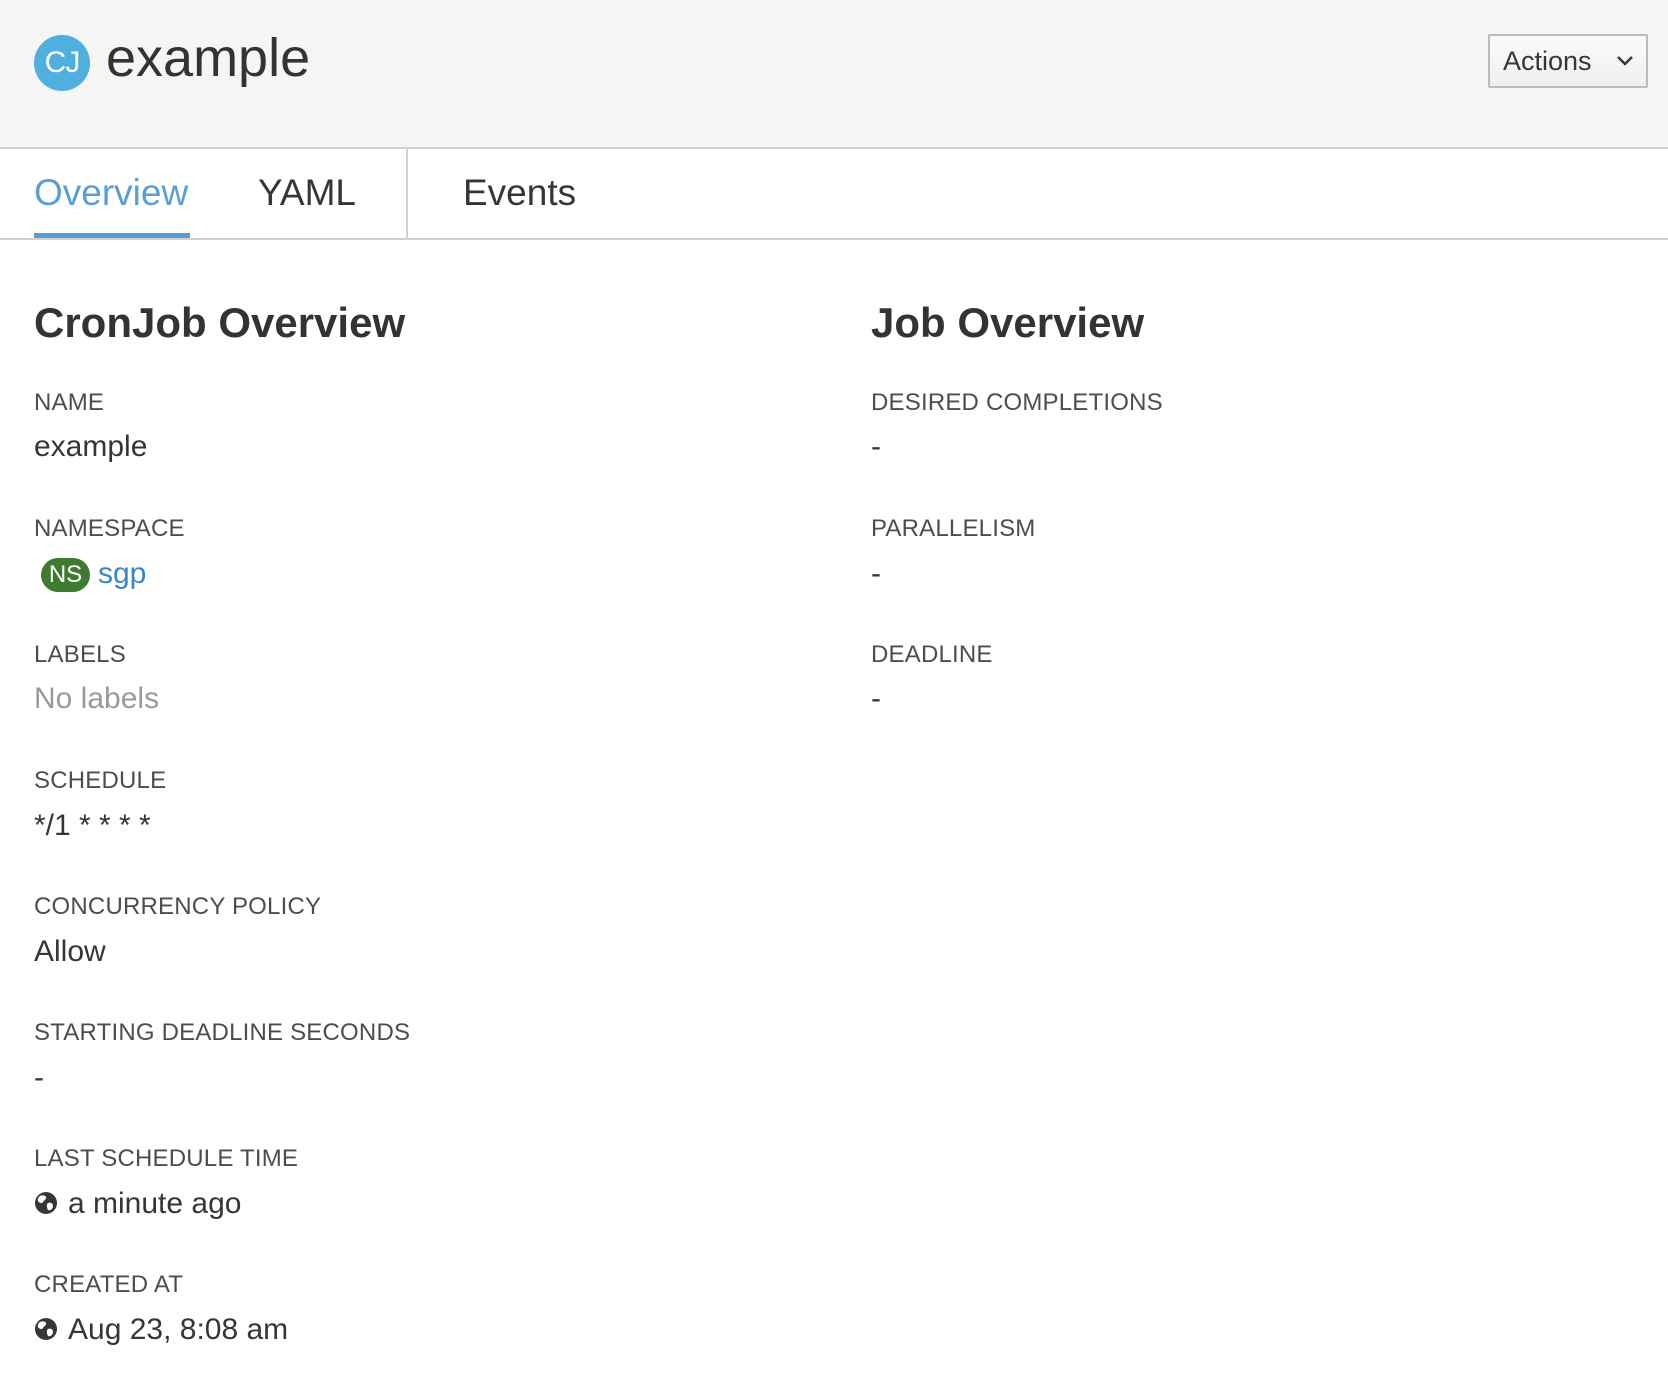  What do you see at coordinates (876, 446) in the screenshot?
I see `desired-completions-value: -` at bounding box center [876, 446].